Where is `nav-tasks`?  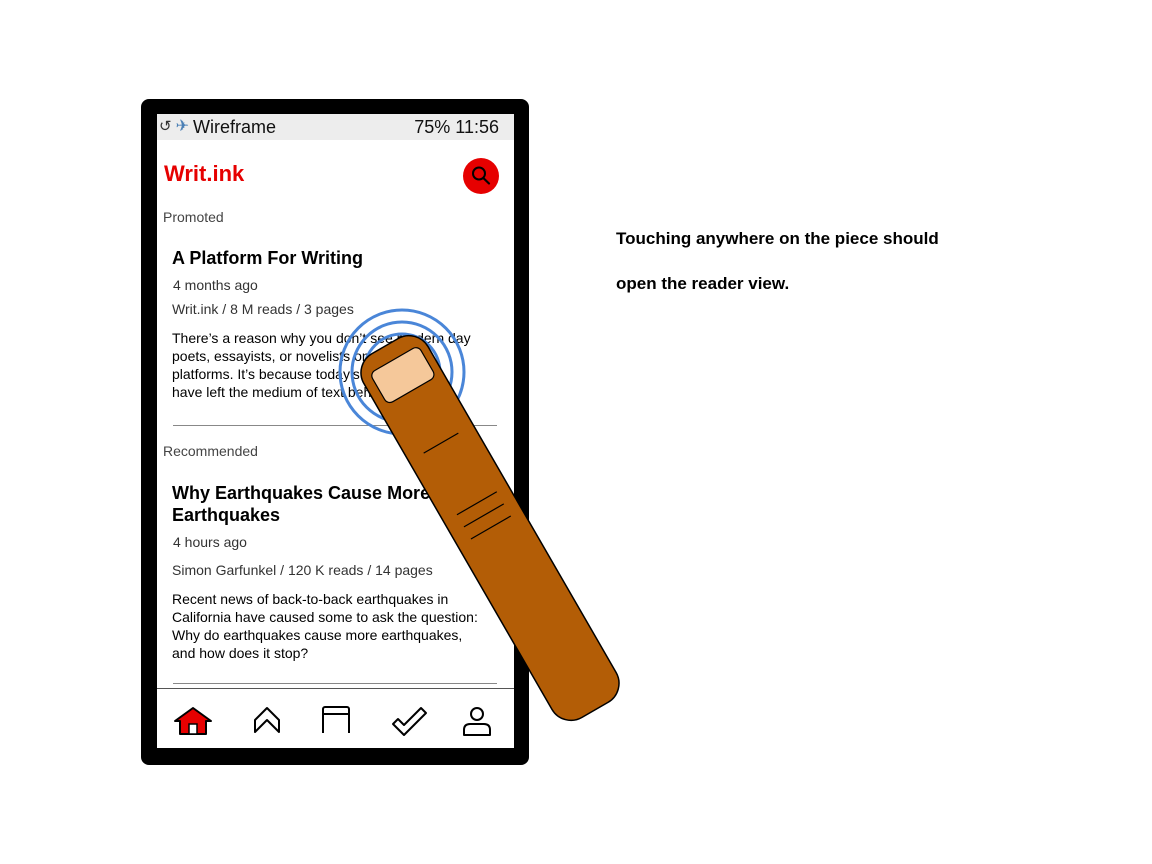 nav-tasks is located at coordinates (409, 721).